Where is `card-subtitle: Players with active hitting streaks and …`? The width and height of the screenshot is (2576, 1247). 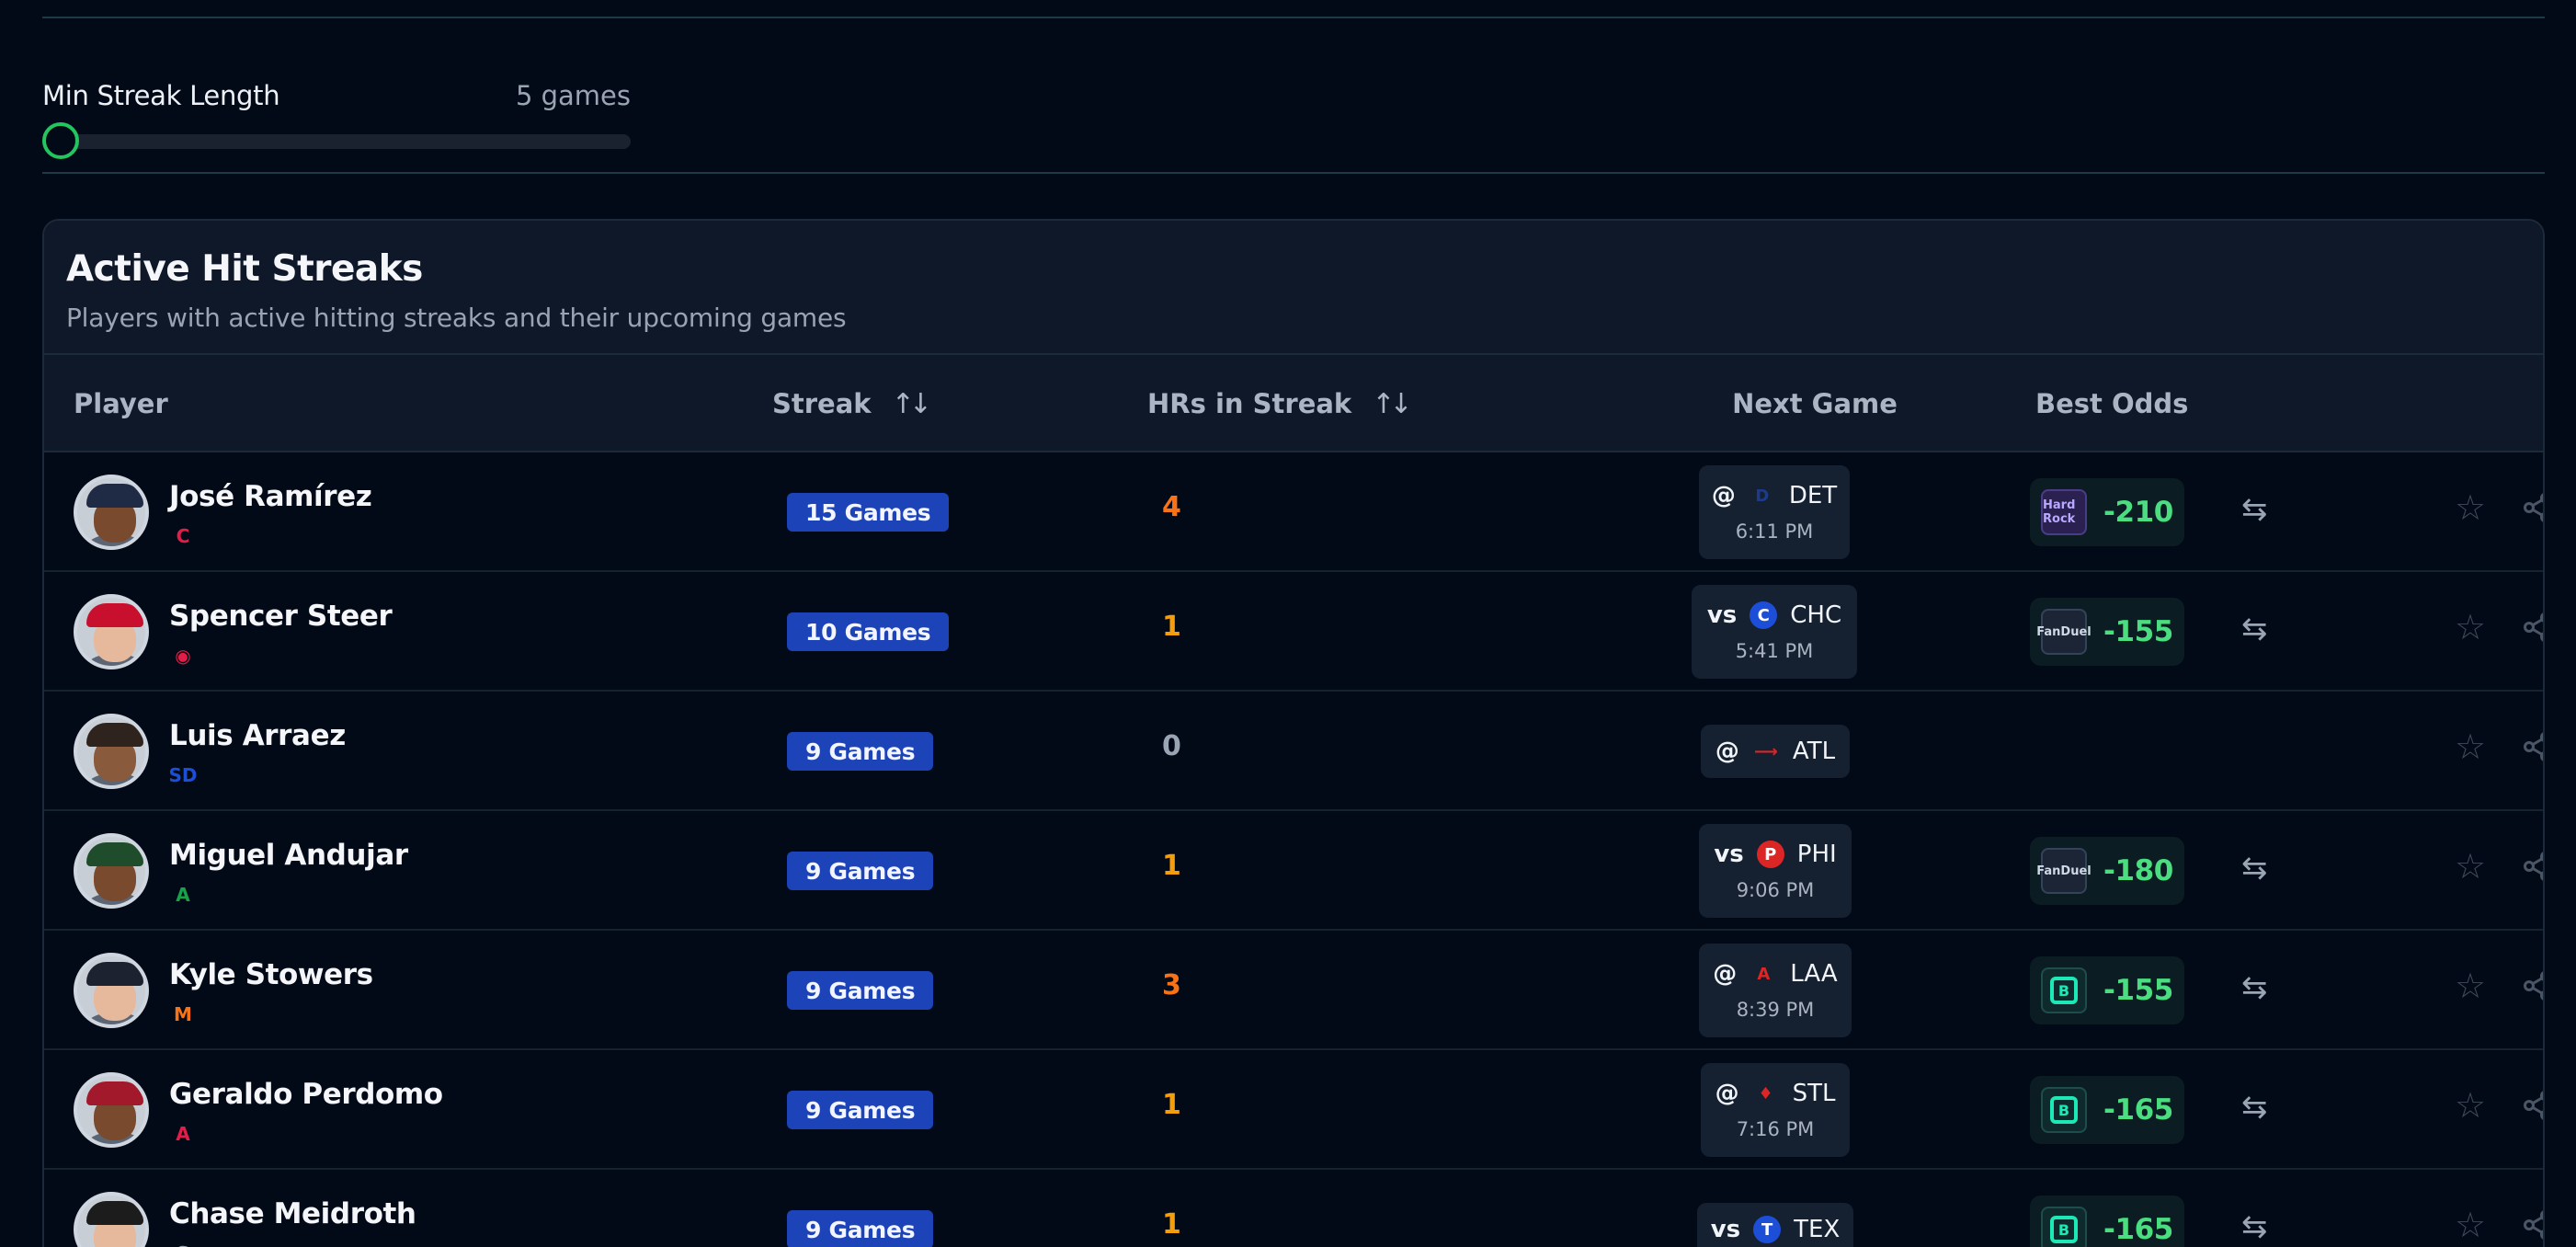
card-subtitle: Players with active hitting streaks and … is located at coordinates (456, 318).